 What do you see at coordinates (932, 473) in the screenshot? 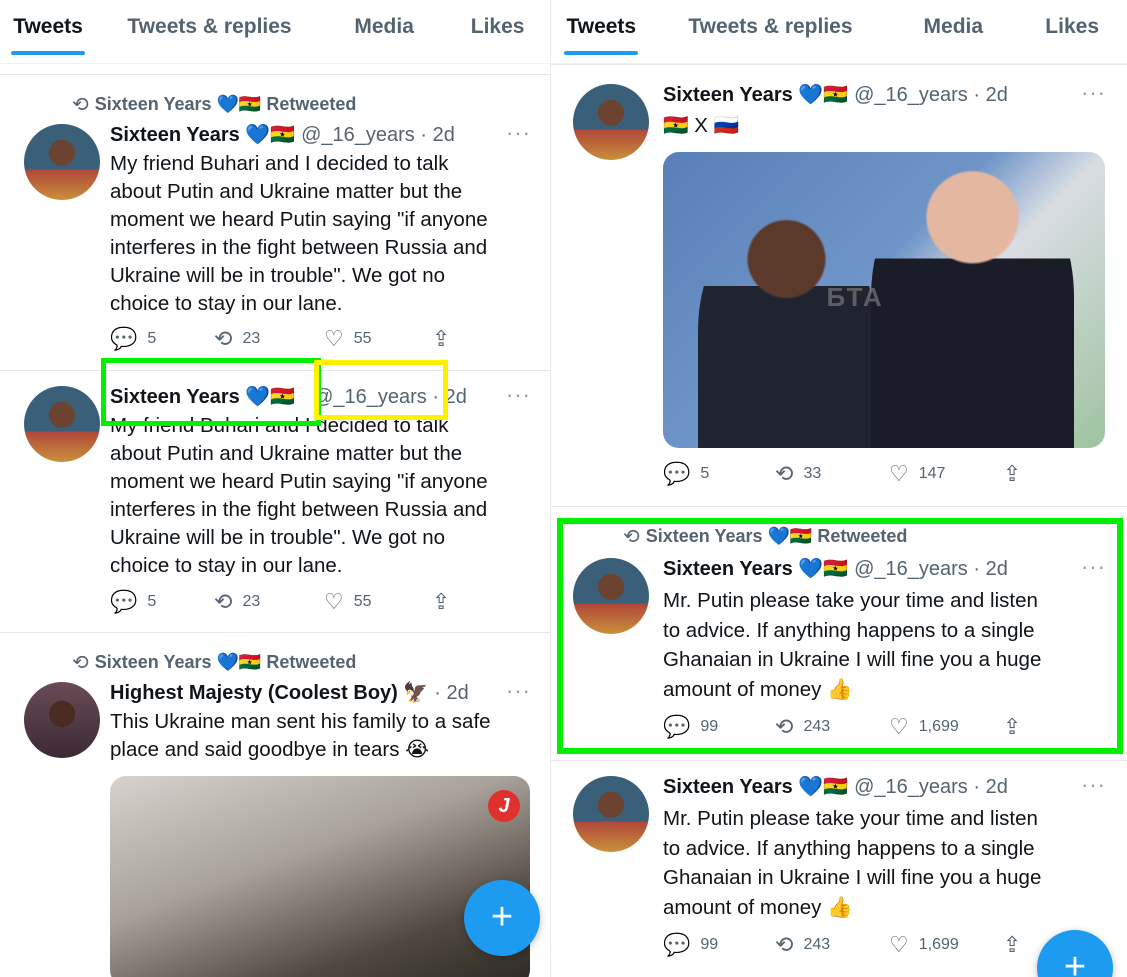
I see `like-count: 147` at bounding box center [932, 473].